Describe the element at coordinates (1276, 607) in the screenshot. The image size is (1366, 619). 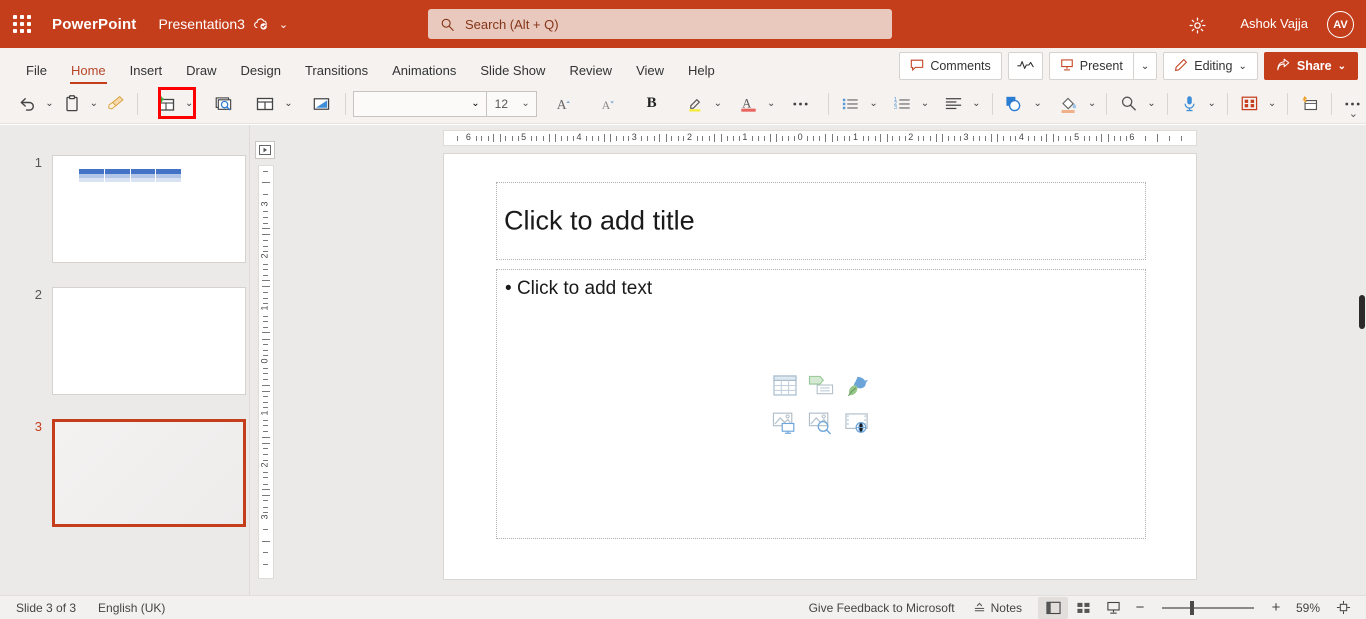
I see `zoom-in-button: +` at that location.